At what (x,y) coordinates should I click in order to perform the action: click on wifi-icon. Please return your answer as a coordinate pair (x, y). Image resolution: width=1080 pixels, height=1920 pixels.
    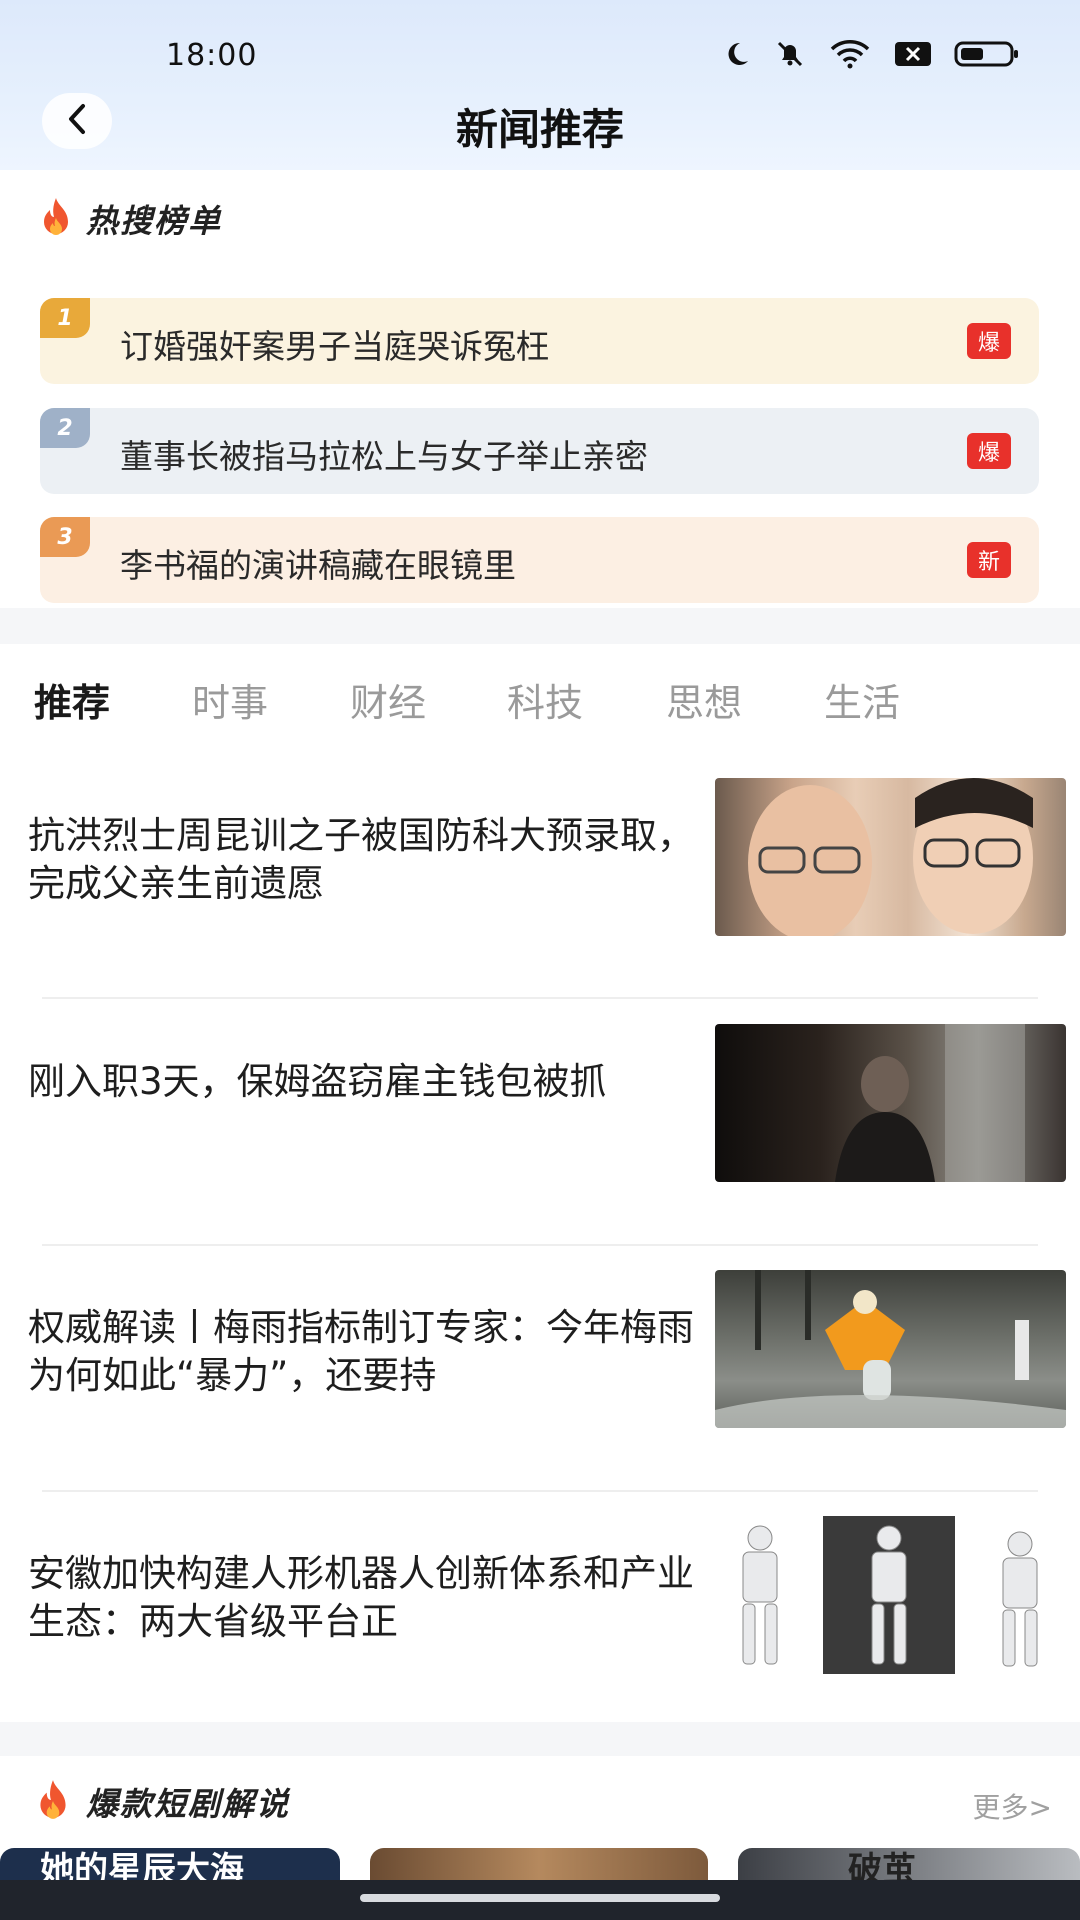
    Looking at the image, I should click on (850, 54).